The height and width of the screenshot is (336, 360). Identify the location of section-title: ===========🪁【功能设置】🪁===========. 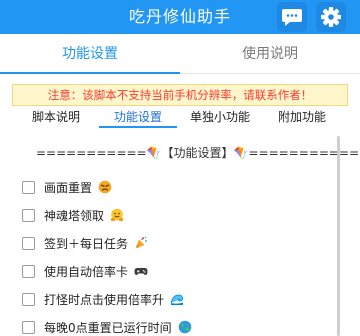
(198, 153).